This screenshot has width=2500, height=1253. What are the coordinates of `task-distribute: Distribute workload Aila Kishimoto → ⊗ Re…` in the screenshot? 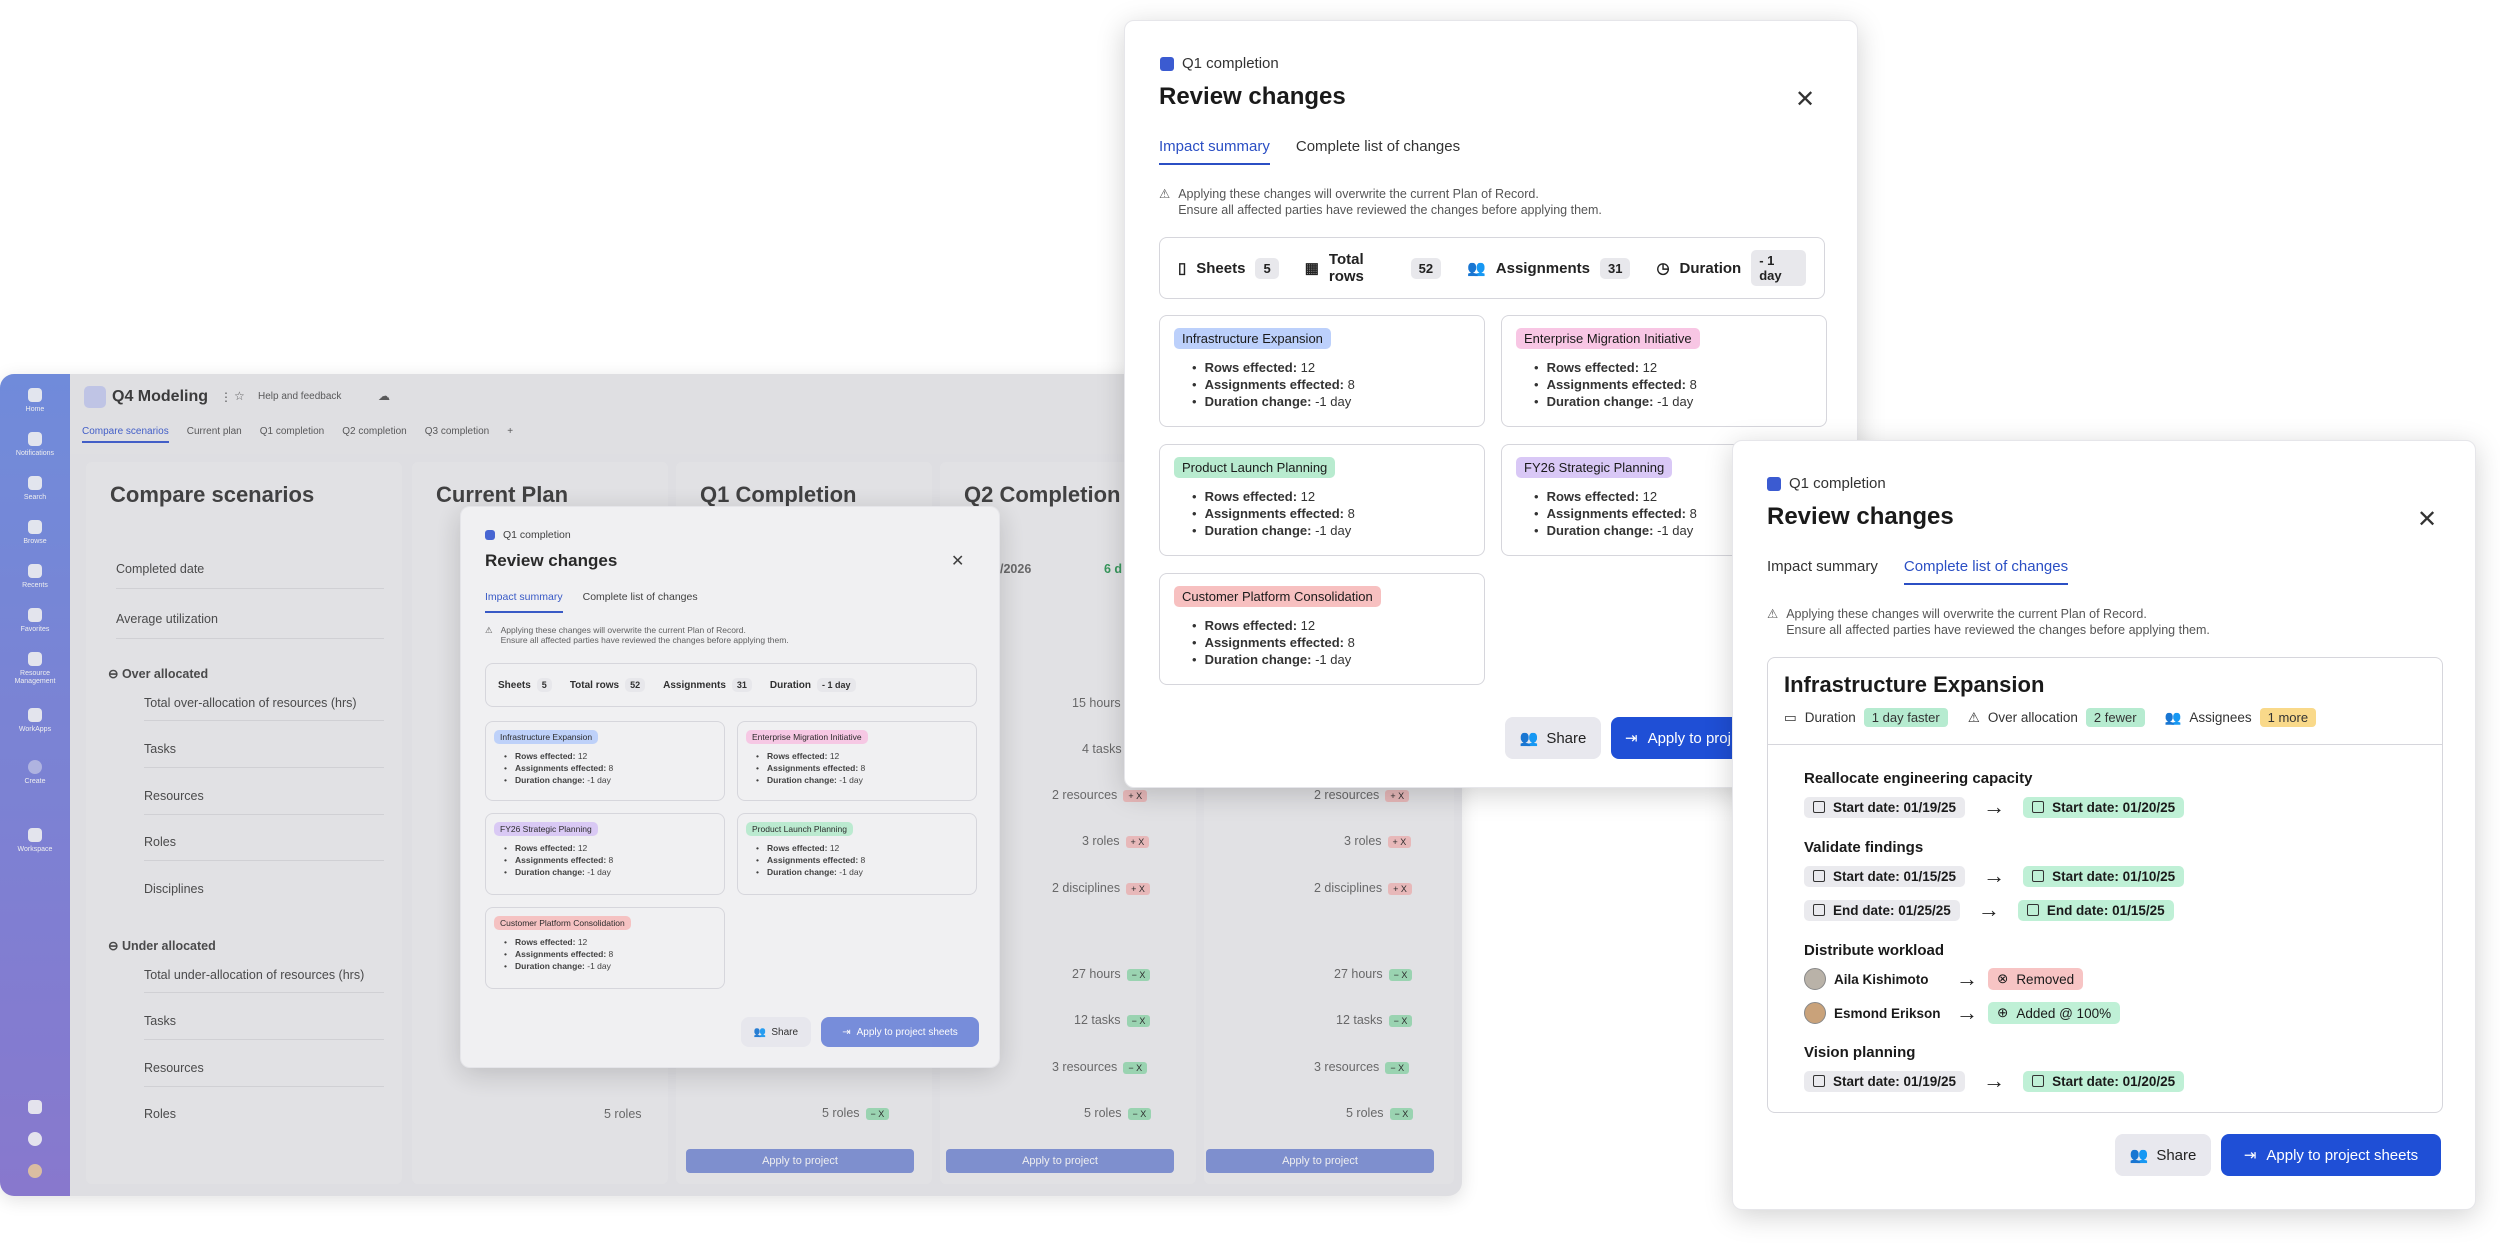 It's located at (1962, 988).